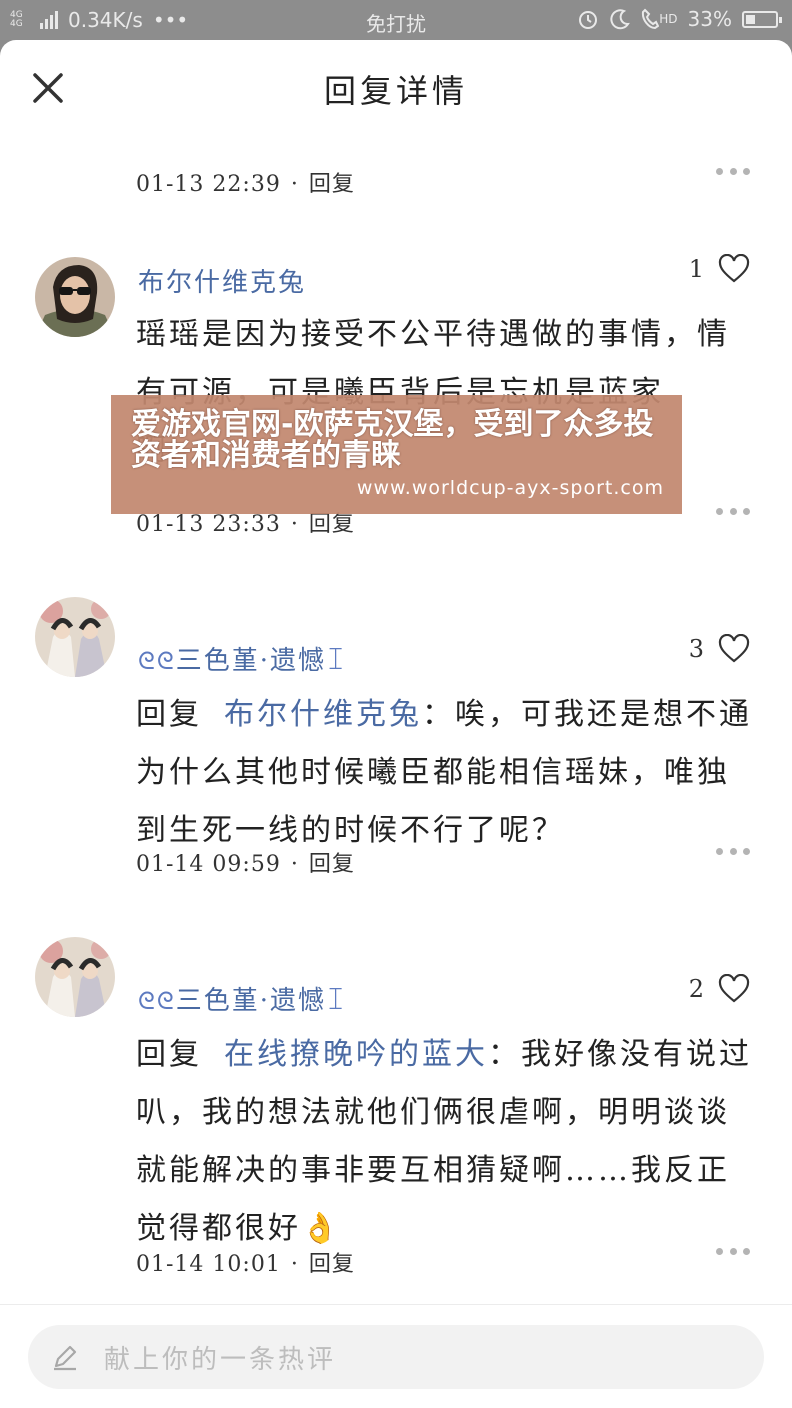  I want to click on pencil-icon, so click(65, 1358).